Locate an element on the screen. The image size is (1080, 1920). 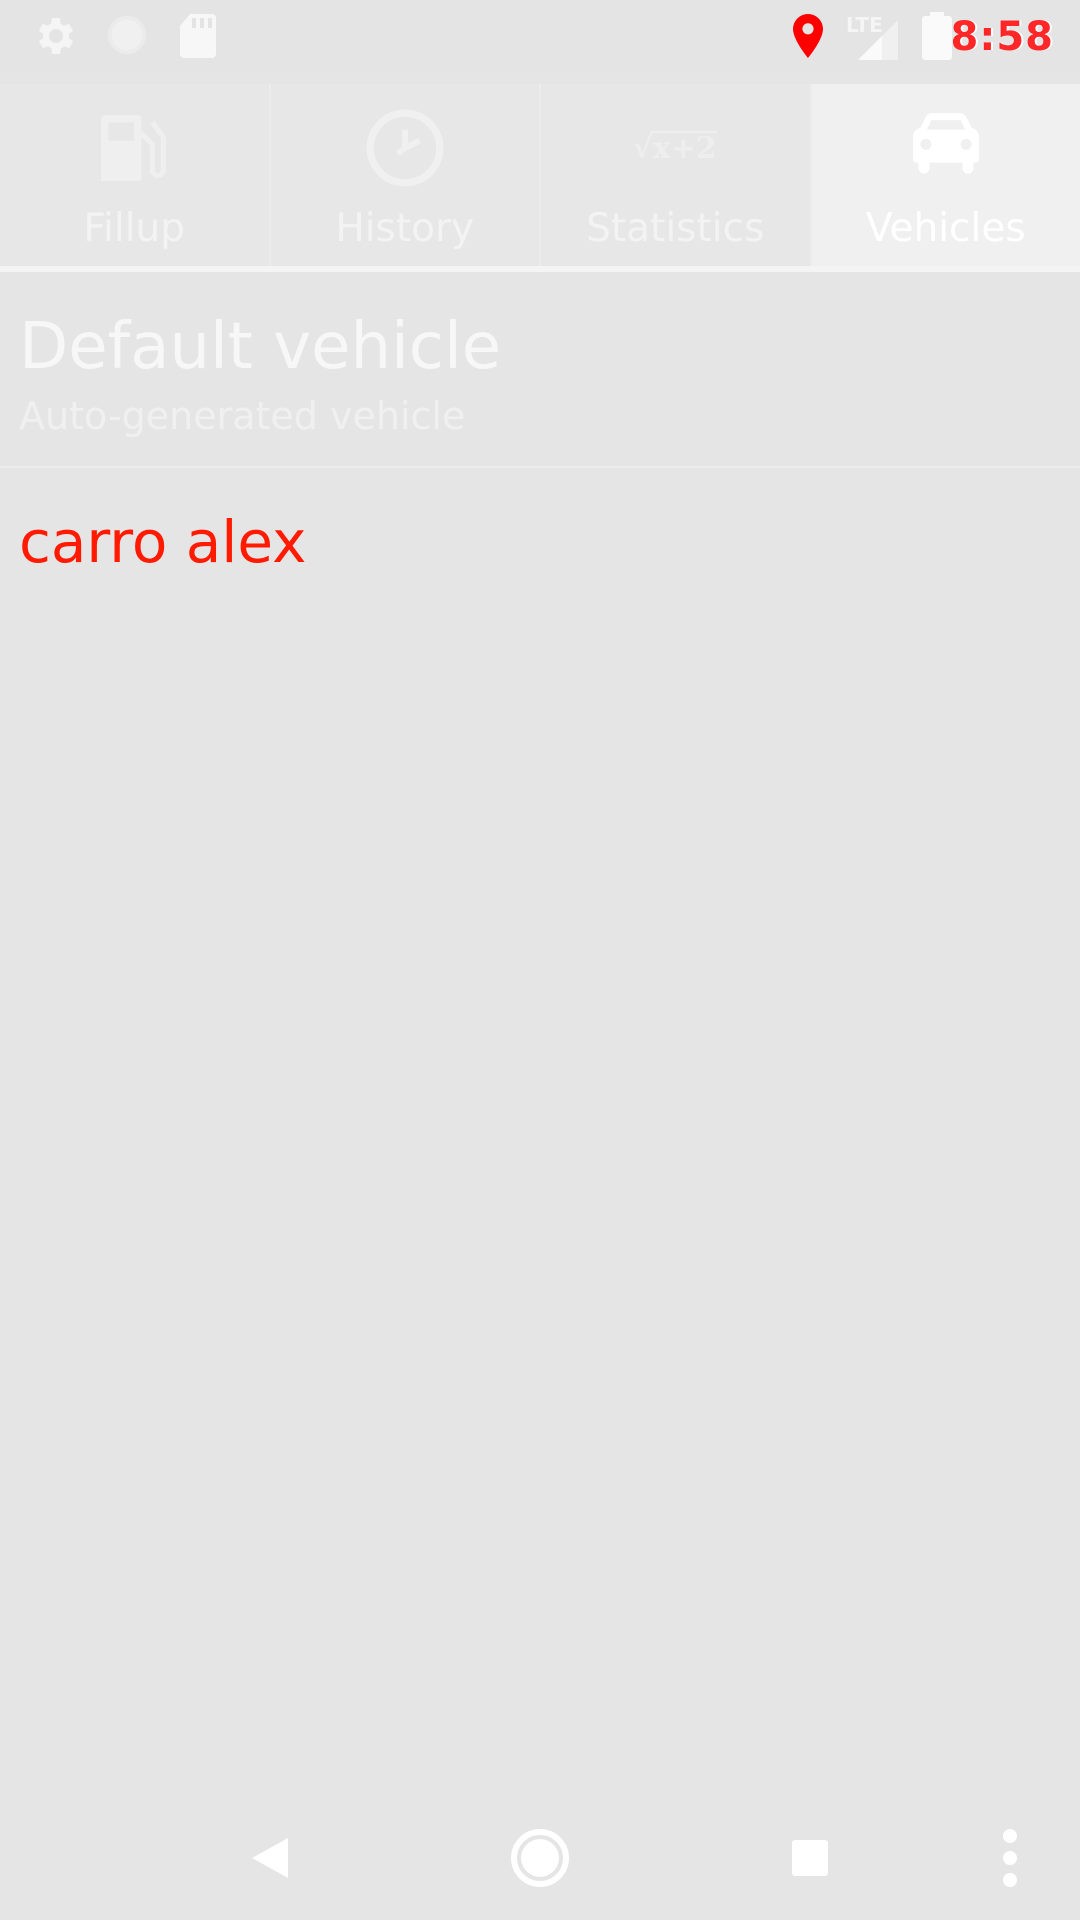
circle-icon is located at coordinates (127, 37).